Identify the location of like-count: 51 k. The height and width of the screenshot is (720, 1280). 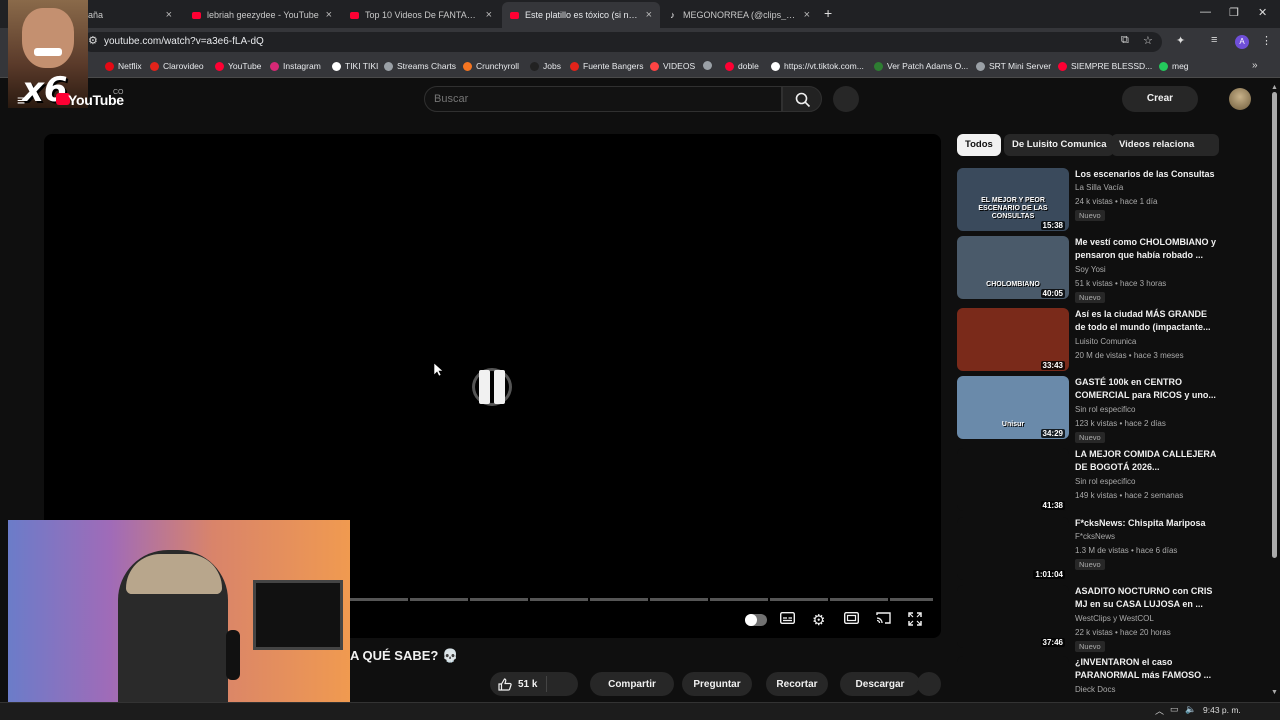
(528, 684).